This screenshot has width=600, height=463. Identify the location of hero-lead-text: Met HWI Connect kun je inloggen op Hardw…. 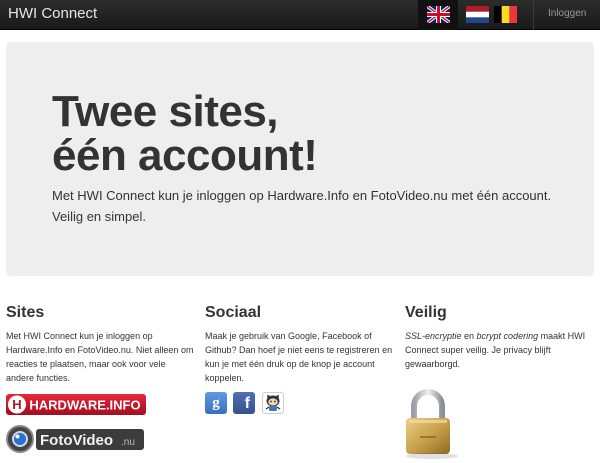
(302, 206).